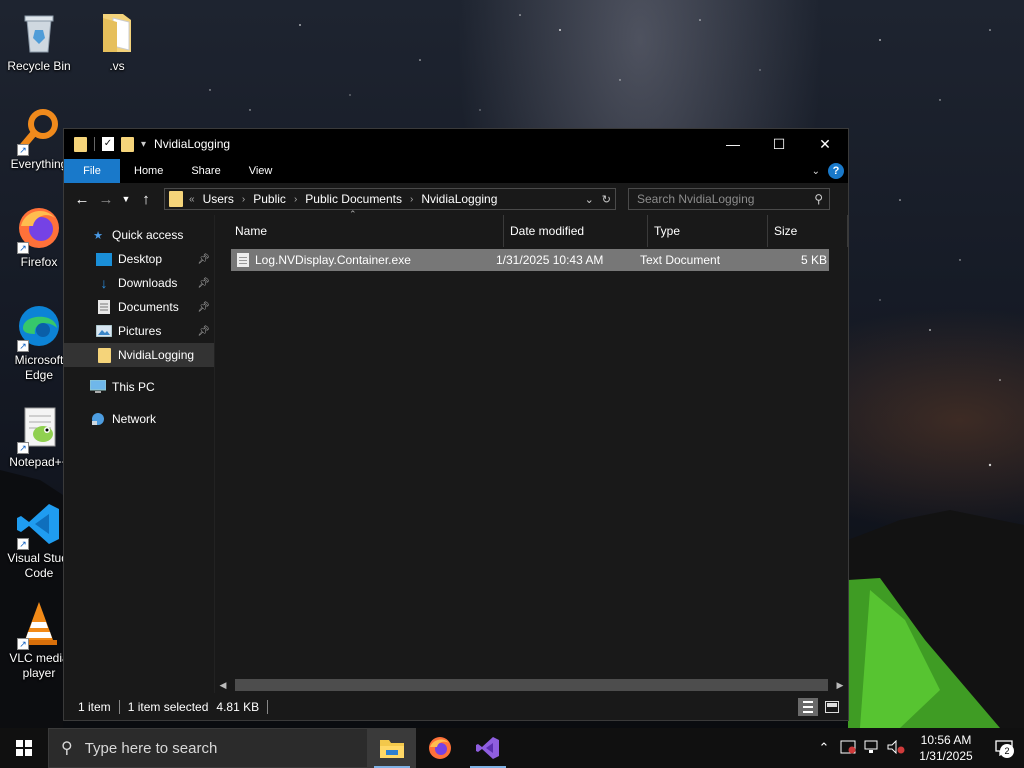  What do you see at coordinates (946, 740) in the screenshot?
I see `clock-time: 10:56 AM` at bounding box center [946, 740].